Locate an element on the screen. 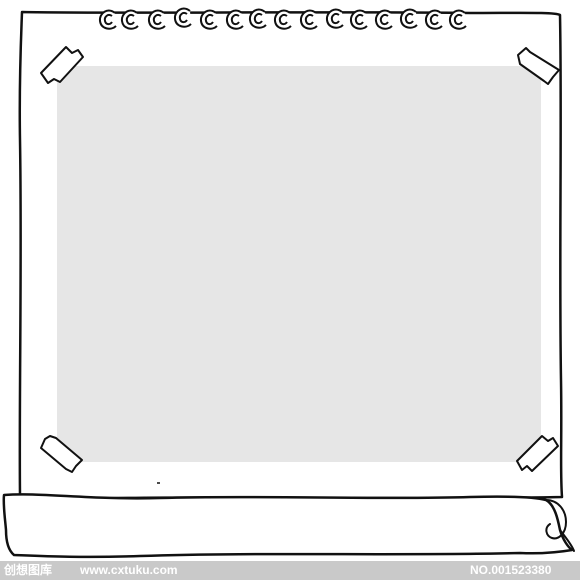 This screenshot has width=580, height=580. watermark-brand: 创想图库 is located at coordinates (28, 570).